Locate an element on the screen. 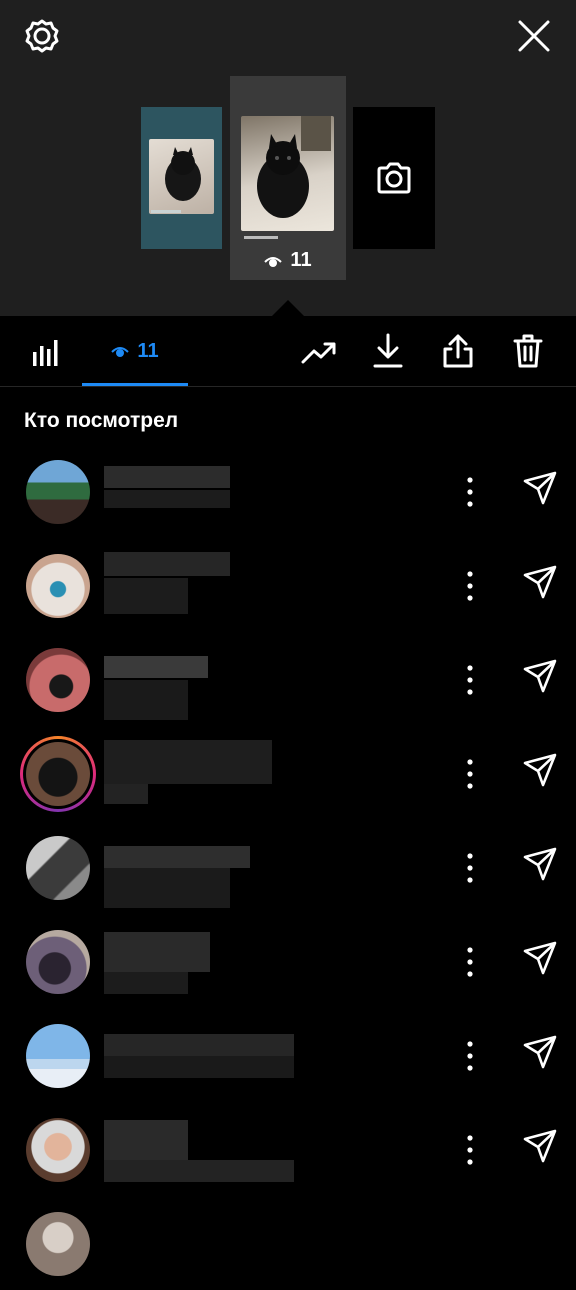 This screenshot has width=576, height=1290. trash-icon is located at coordinates (528, 351).